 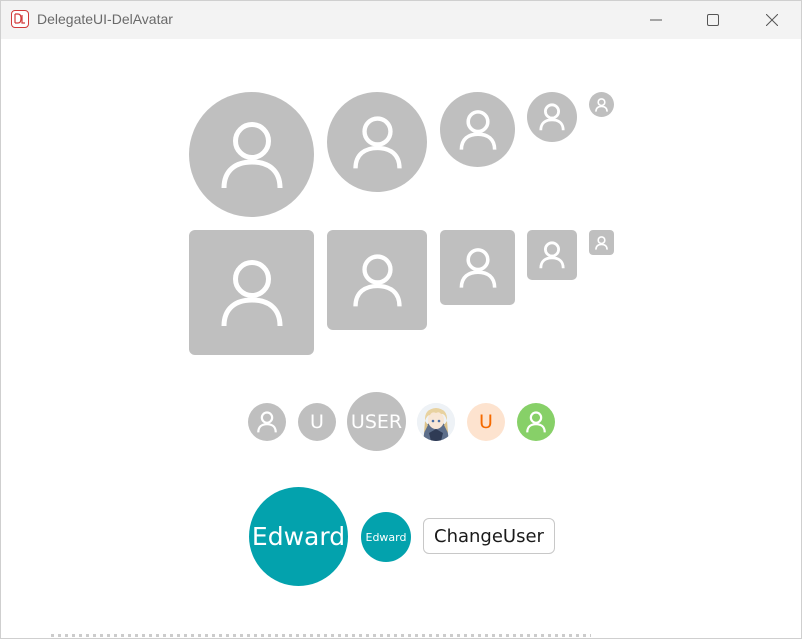 What do you see at coordinates (105, 19) in the screenshot?
I see `window-title: DelegateUI-DelAvatar` at bounding box center [105, 19].